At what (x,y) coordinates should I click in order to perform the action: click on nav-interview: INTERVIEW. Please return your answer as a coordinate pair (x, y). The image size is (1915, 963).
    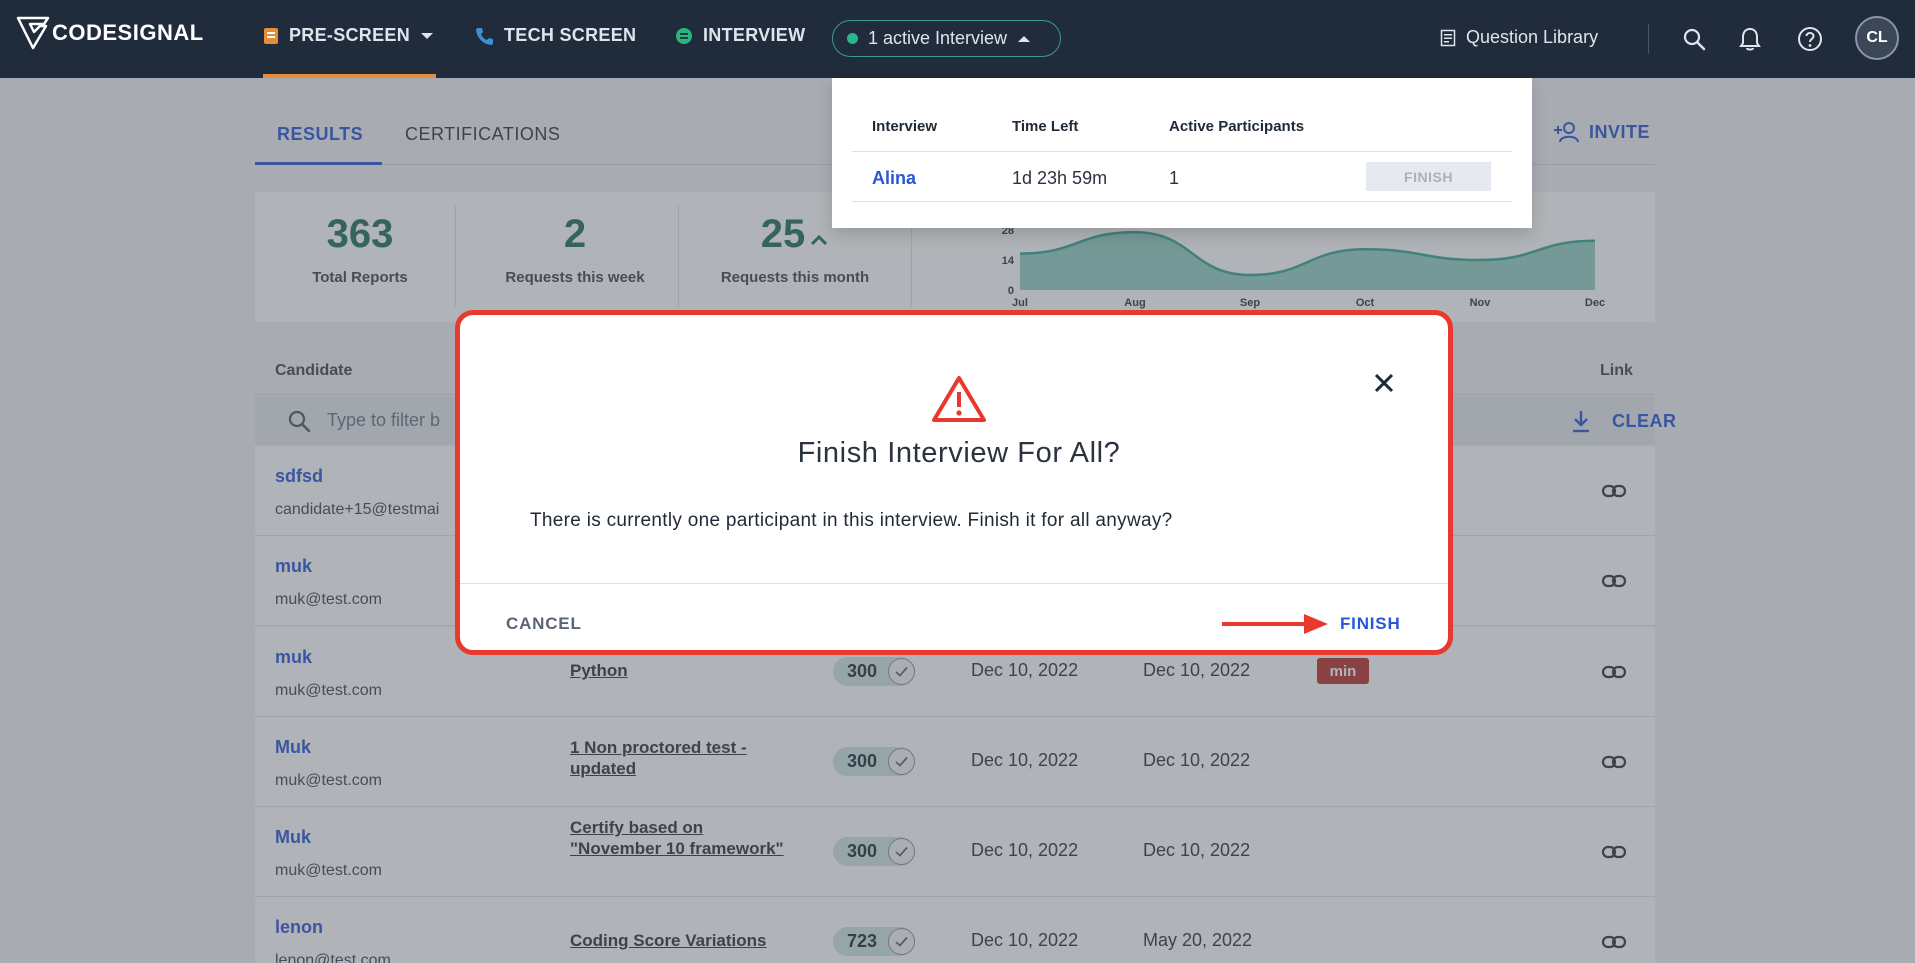
    Looking at the image, I should click on (740, 35).